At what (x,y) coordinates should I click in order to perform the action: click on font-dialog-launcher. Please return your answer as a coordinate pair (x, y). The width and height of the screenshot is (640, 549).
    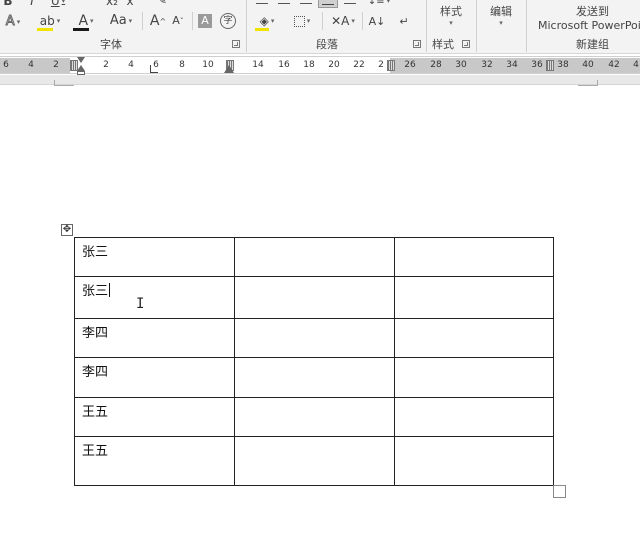
    Looking at the image, I should click on (236, 44).